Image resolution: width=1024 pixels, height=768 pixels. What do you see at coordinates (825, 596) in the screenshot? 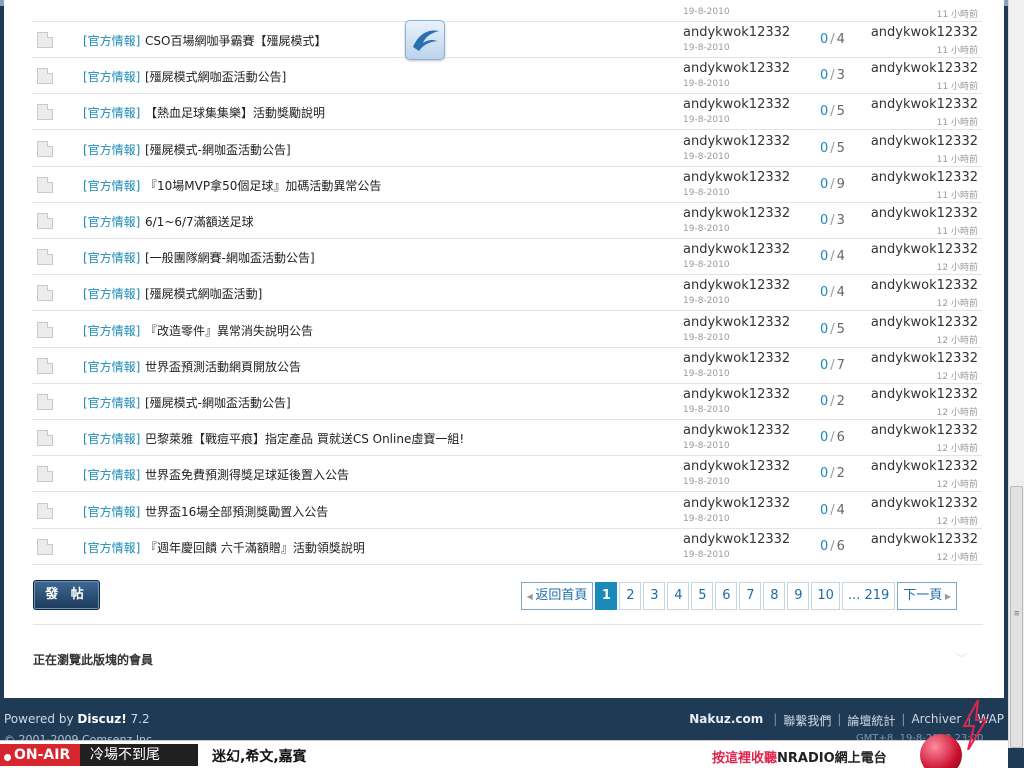
I see `page-link-10: 10` at bounding box center [825, 596].